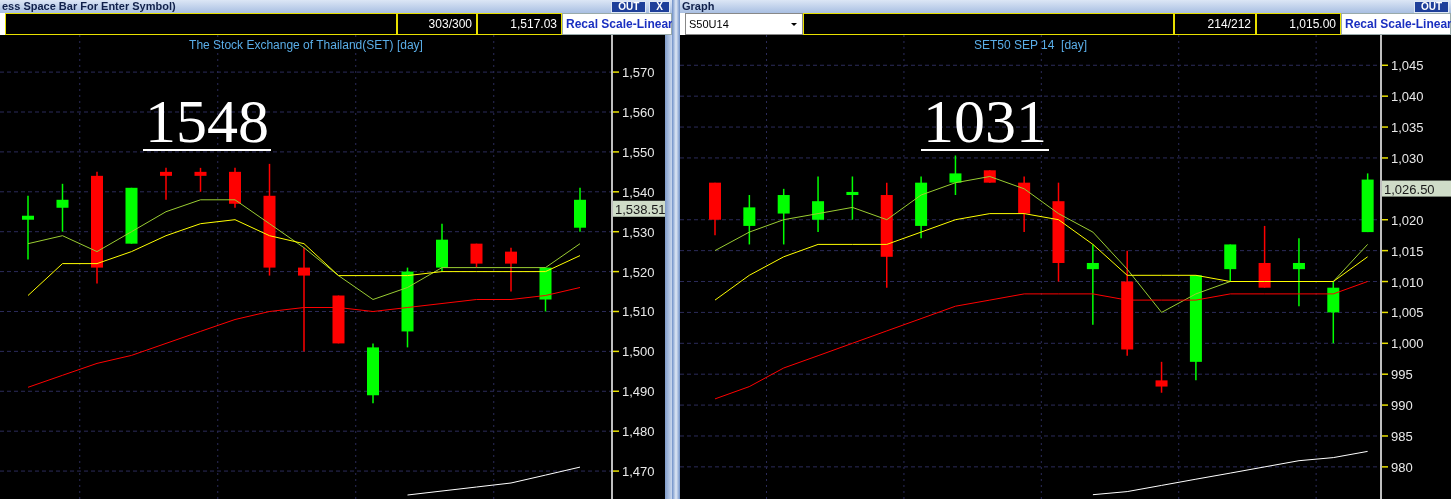 The image size is (1451, 499). What do you see at coordinates (1407, 158) in the screenshot?
I see `axis-label: 1,030` at bounding box center [1407, 158].